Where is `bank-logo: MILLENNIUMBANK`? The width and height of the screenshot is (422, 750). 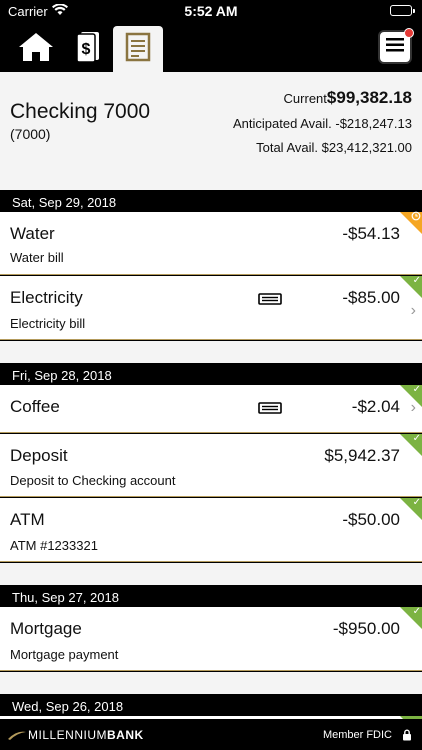 bank-logo: MILLENNIUMBANK is located at coordinates (76, 735).